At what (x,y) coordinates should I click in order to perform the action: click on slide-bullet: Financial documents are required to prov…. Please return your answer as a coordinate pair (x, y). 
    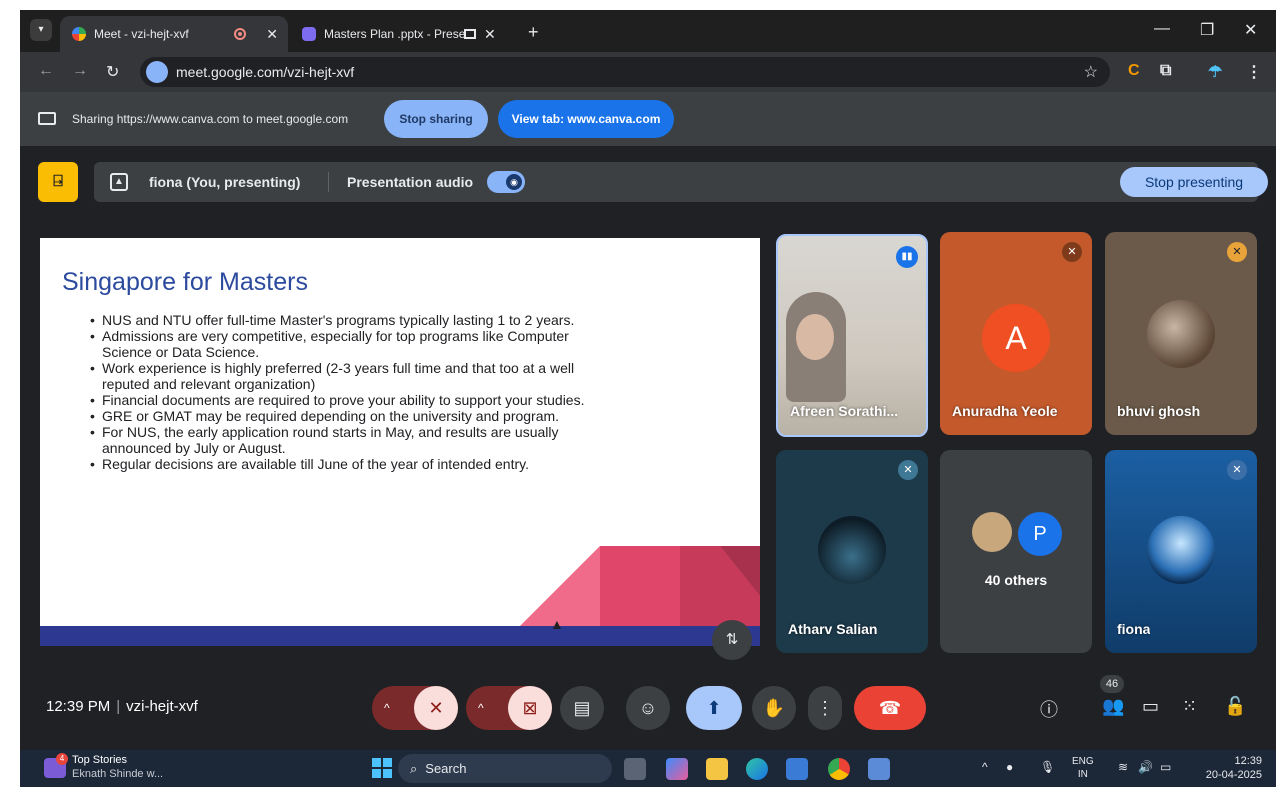
    Looking at the image, I should click on (346, 400).